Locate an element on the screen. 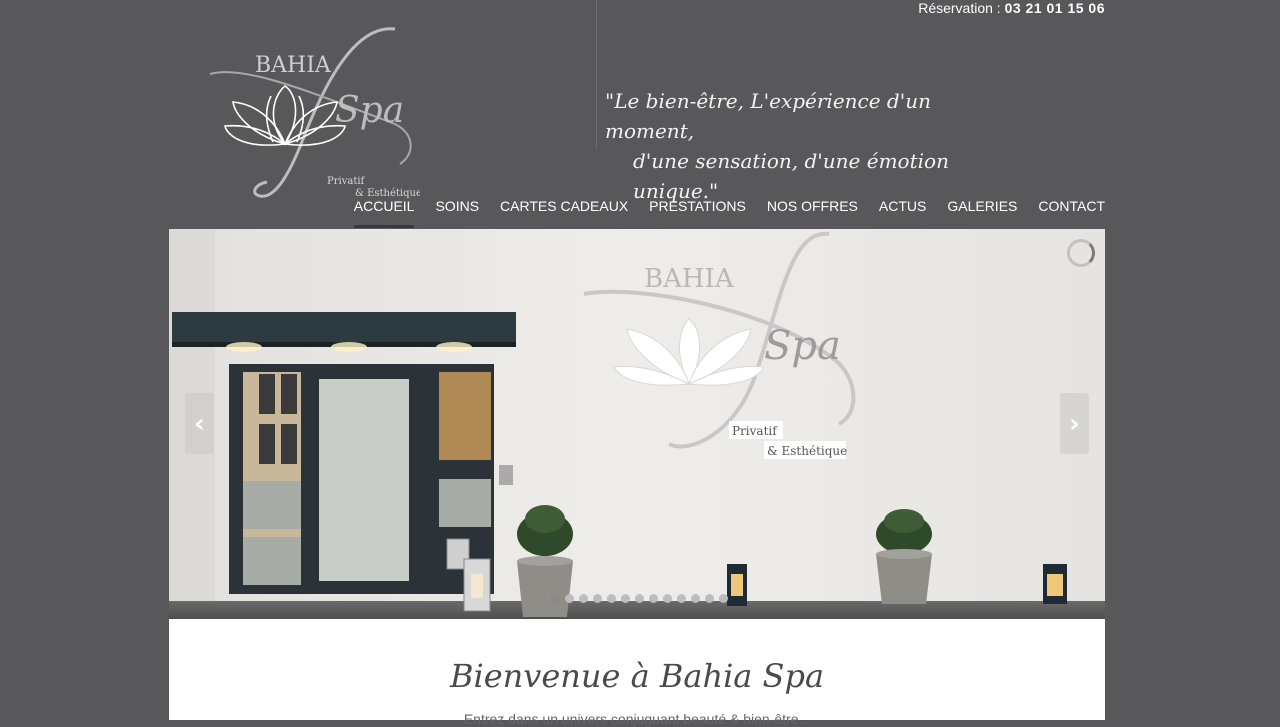  chevron-right-icon: › is located at coordinates (1074, 423).